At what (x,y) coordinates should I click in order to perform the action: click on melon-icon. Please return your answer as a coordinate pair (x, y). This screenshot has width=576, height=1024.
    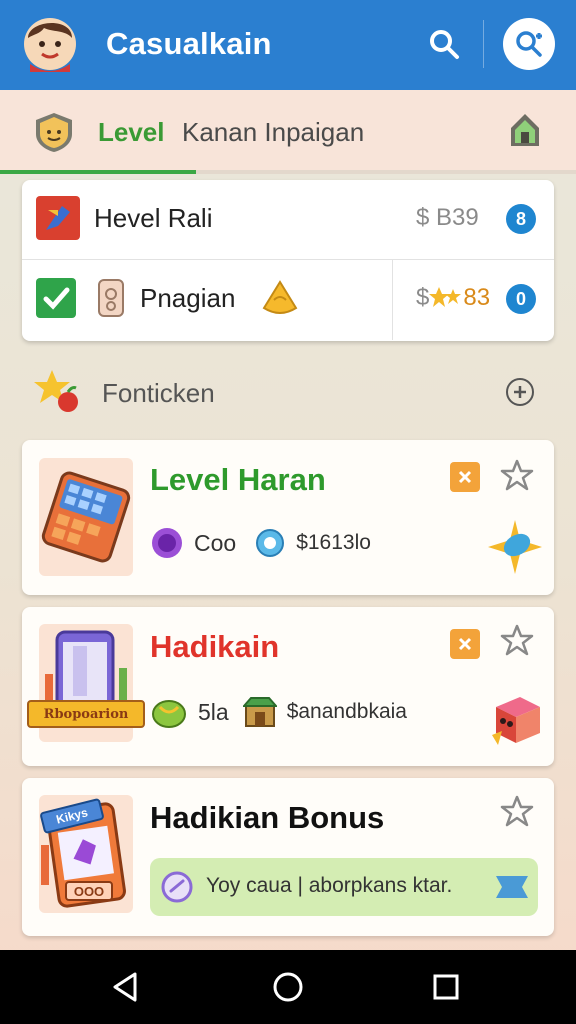
    Looking at the image, I should click on (169, 714).